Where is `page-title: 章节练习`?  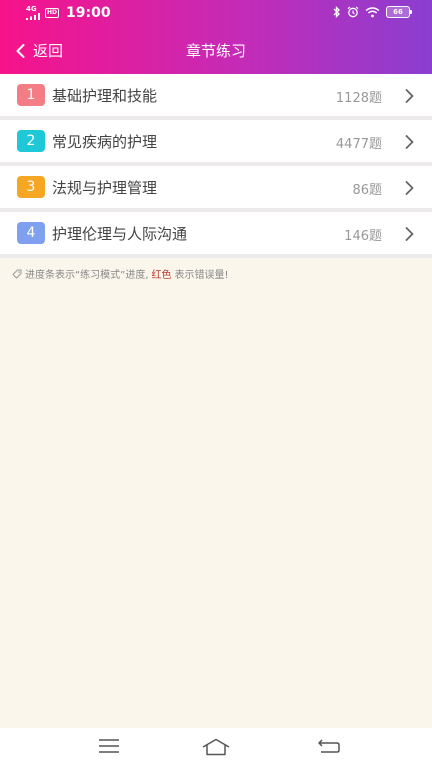 page-title: 章节练习 is located at coordinates (215, 51).